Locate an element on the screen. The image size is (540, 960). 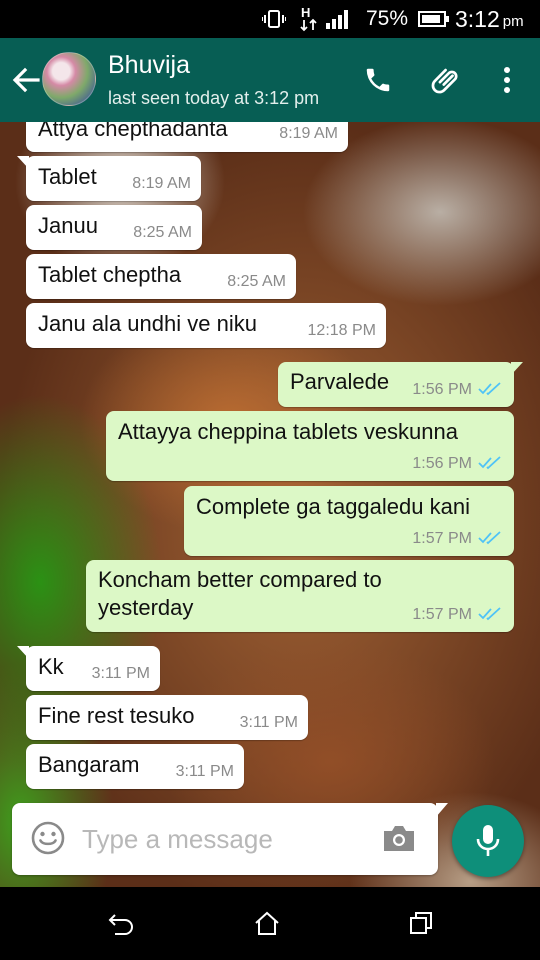
message-text: Tablet is located at coordinates (67, 176).